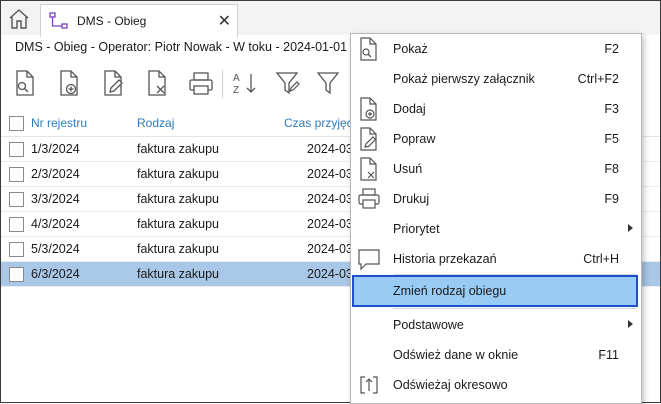  Describe the element at coordinates (496, 325) in the screenshot. I see `menu-item-podstawowe: Podstawowe` at that location.